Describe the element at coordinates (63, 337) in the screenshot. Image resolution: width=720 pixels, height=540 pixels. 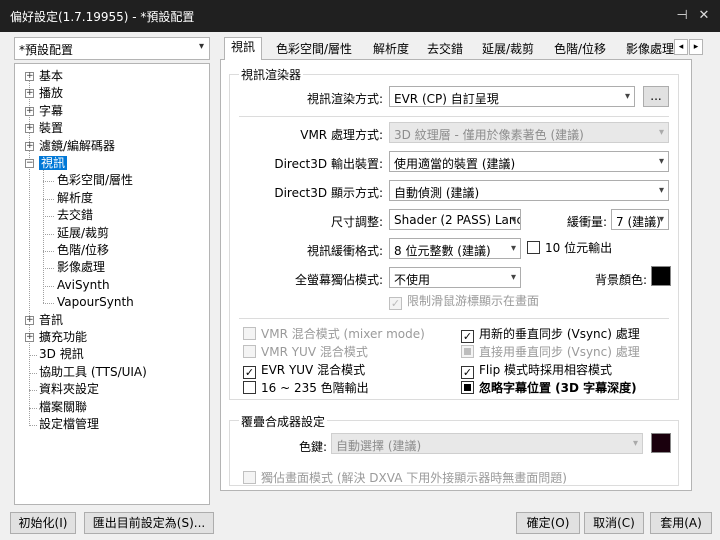
I see `tree-item: 擴充功能` at that location.